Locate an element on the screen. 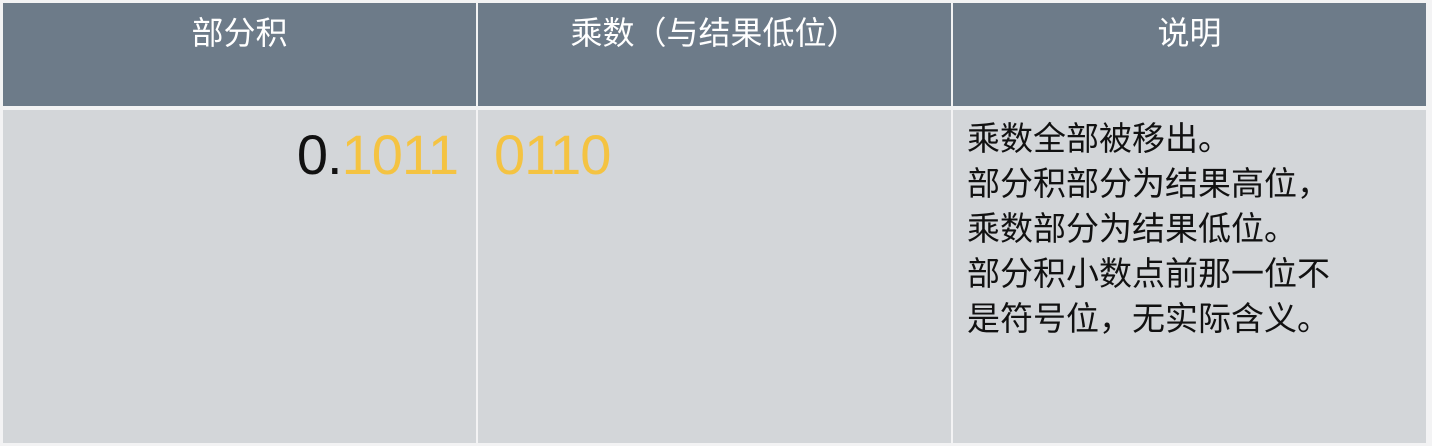  note-line: 部分积部分为结果高位， is located at coordinates (1148, 183).